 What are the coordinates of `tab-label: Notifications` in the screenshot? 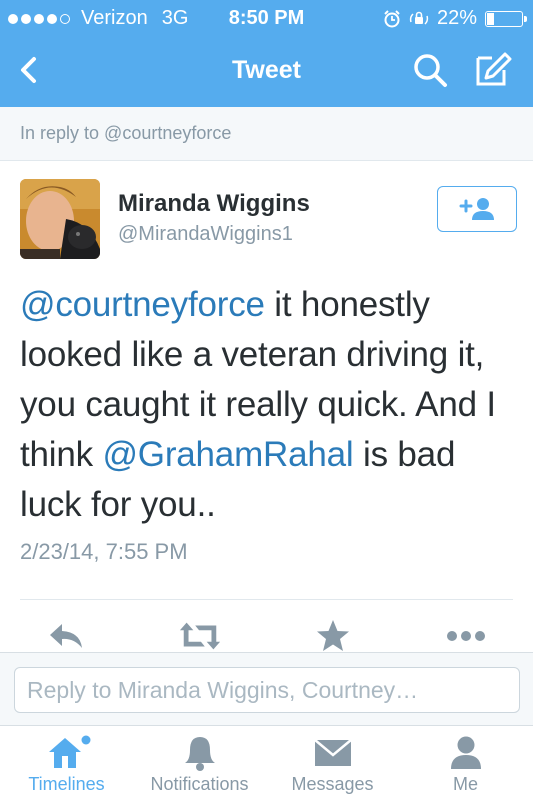 It's located at (199, 784).